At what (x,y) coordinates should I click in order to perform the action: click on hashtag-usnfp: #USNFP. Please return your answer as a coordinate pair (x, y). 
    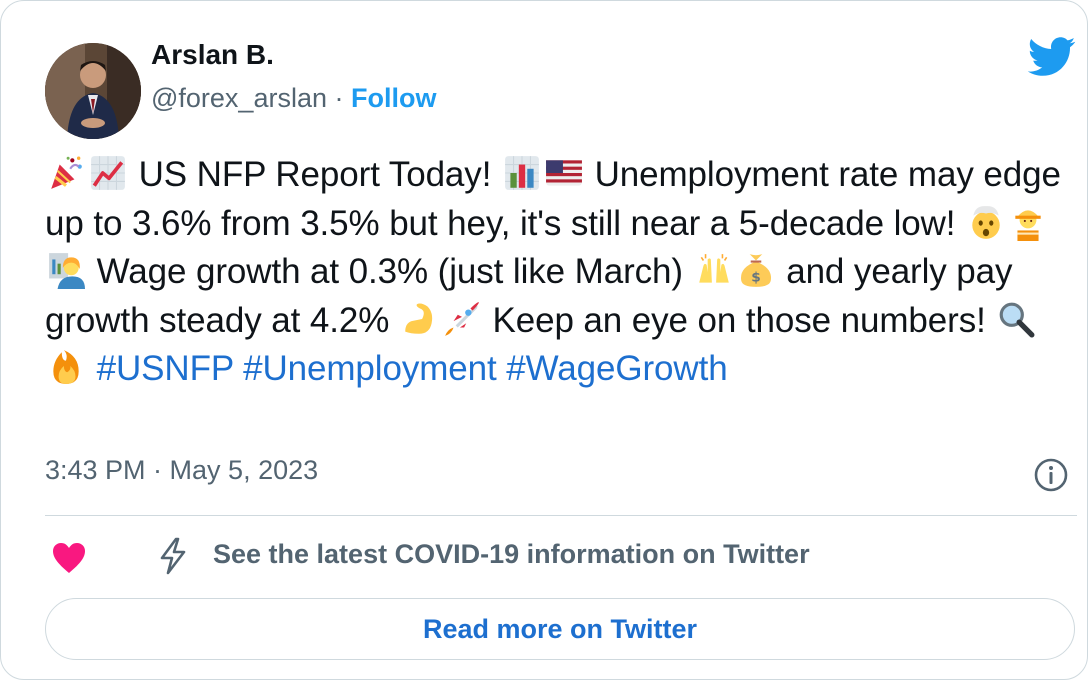
    Looking at the image, I should click on (165, 368).